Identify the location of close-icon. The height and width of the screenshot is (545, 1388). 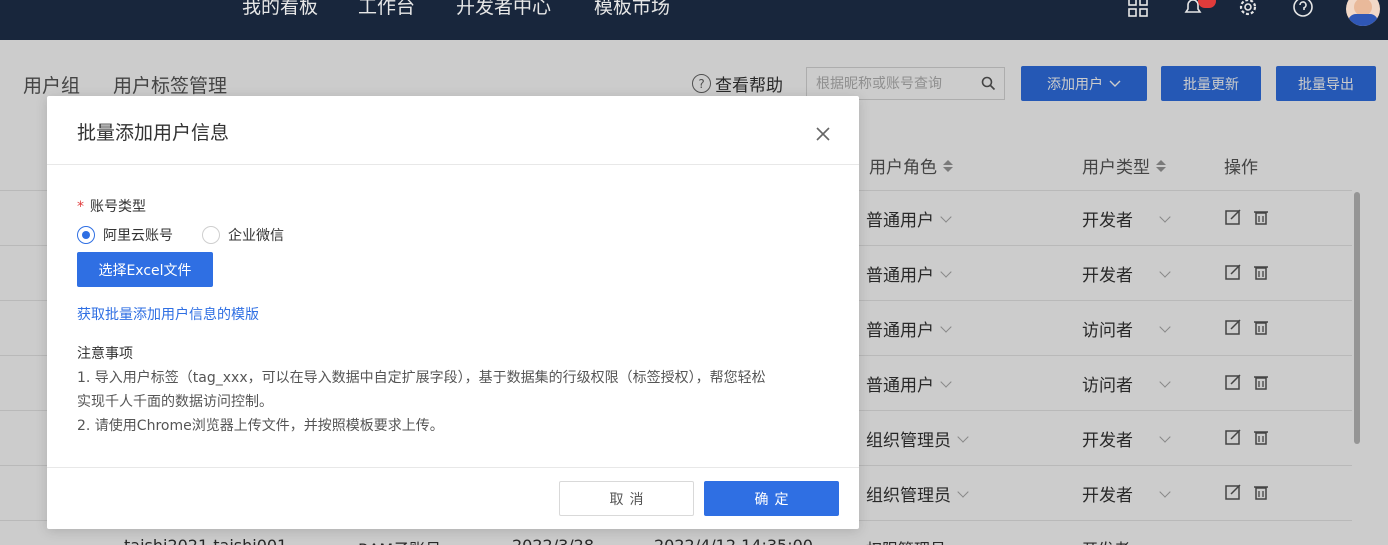
(823, 134).